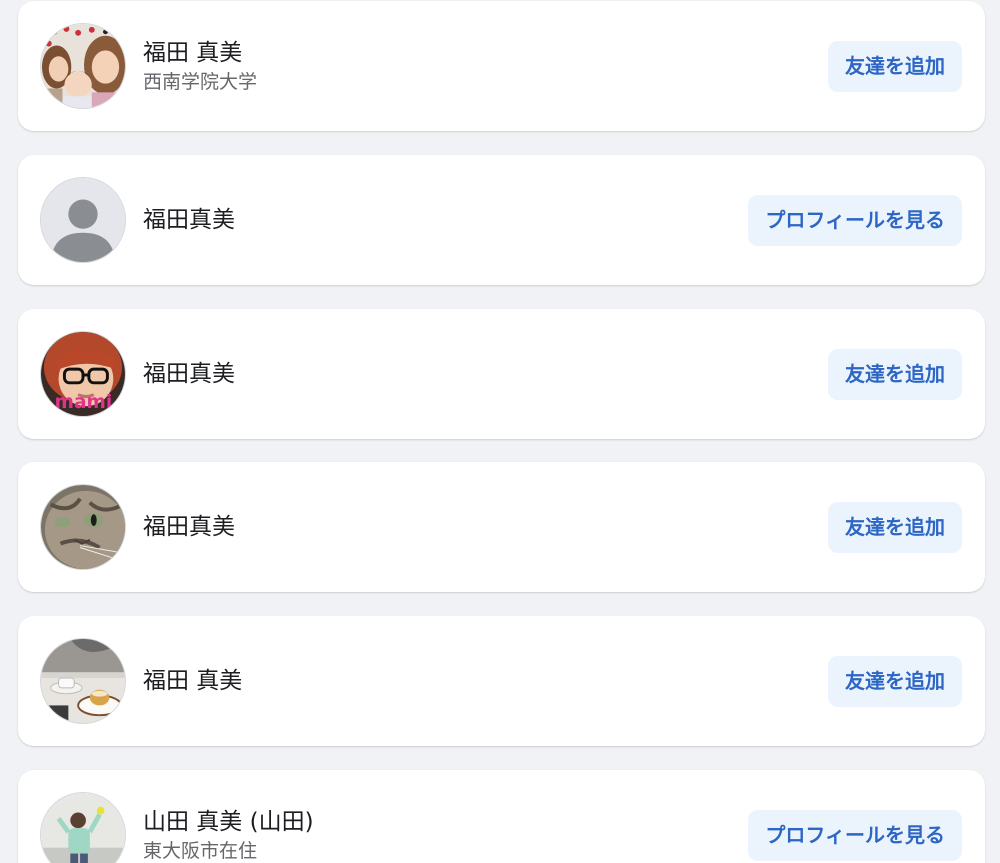  I want to click on photo-avatar-cafe-icon, so click(83, 681).